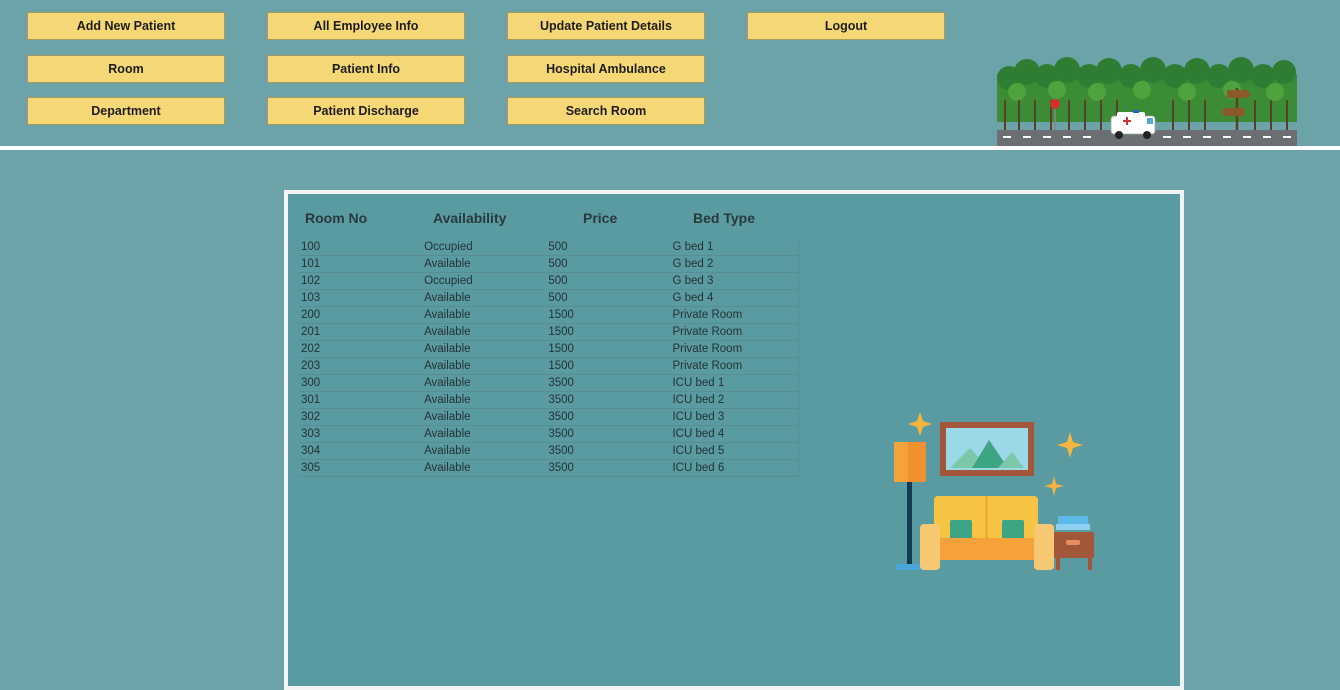 This screenshot has width=1340, height=690. I want to click on table-row: 304 Available 3500 ICU bed 5, so click(549, 451).